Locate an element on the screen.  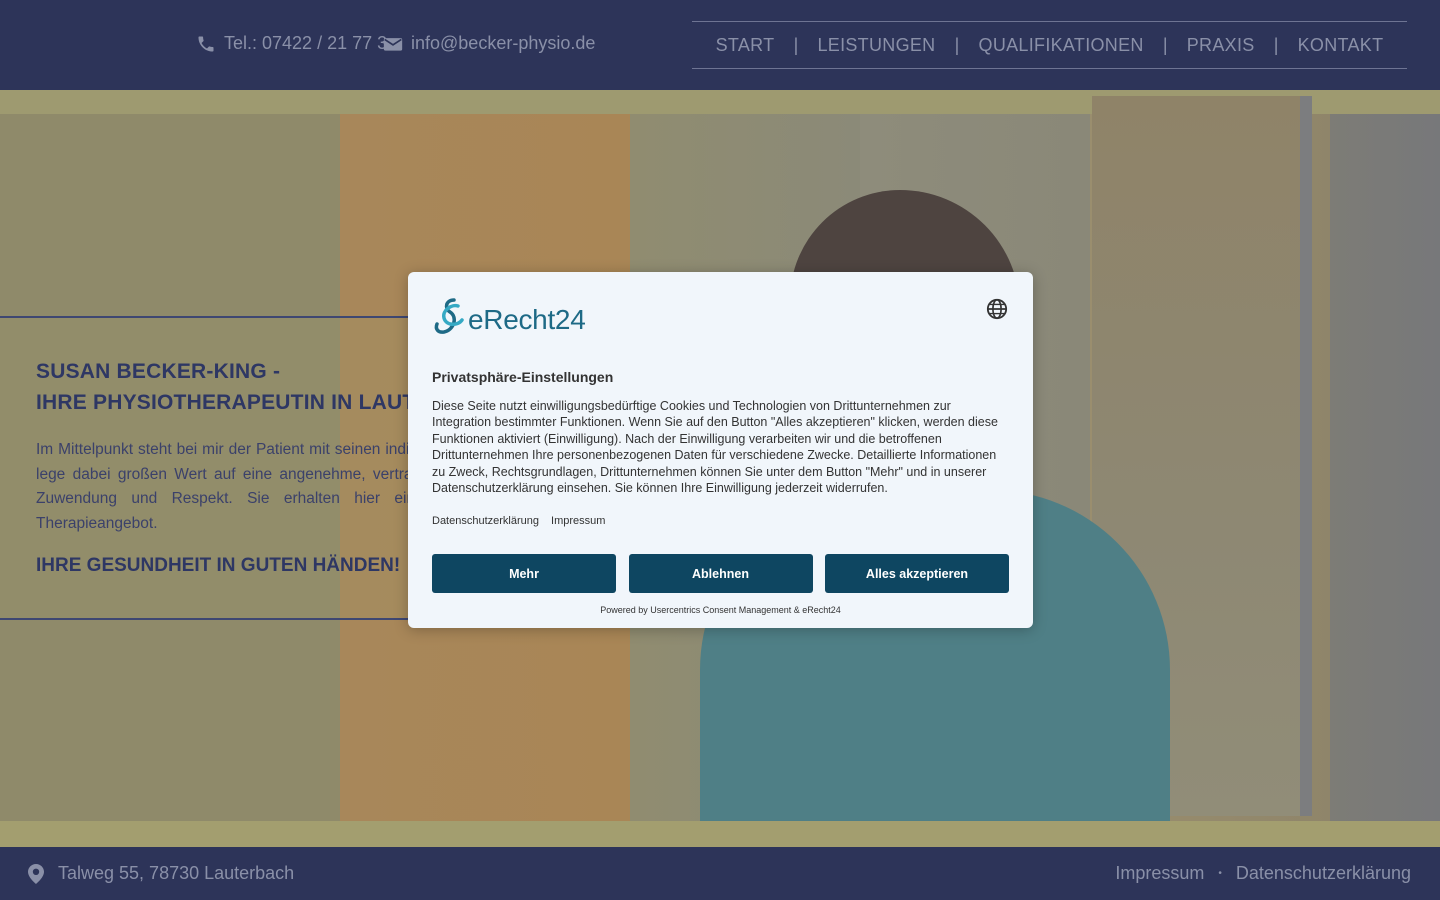
decline-button: Ablehnen is located at coordinates (720, 573).